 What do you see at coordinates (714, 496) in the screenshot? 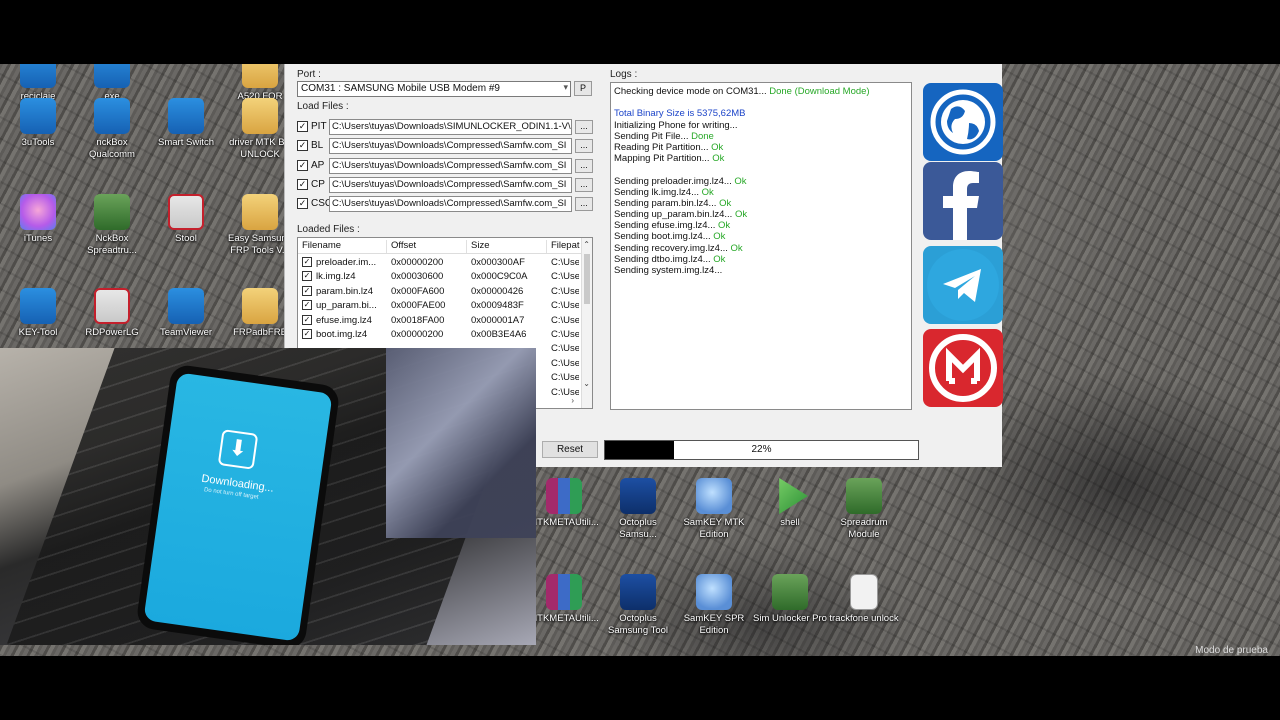
I see `samkey-icon` at bounding box center [714, 496].